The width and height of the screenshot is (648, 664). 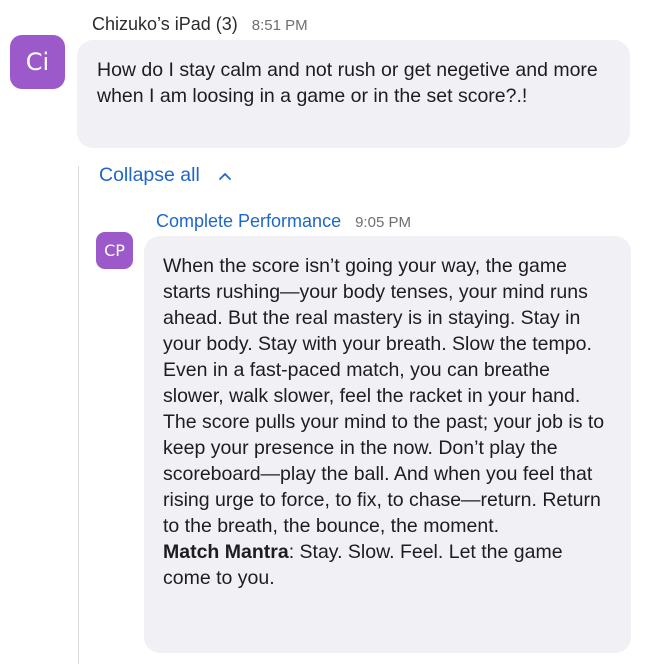 I want to click on bot-sender-name: Complete Performance, so click(x=248, y=221).